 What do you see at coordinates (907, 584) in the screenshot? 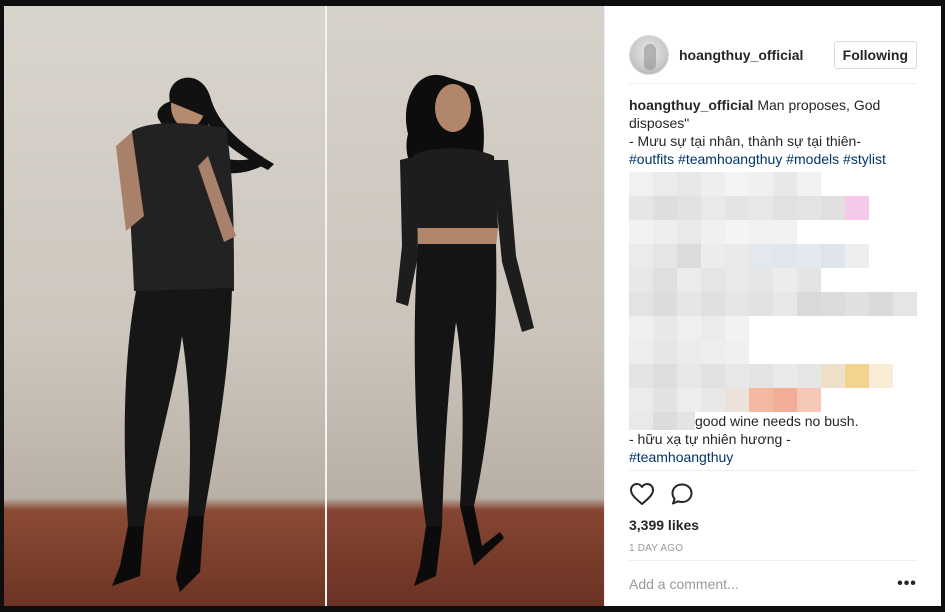
I see `ellipsis-icon: •••` at bounding box center [907, 584].